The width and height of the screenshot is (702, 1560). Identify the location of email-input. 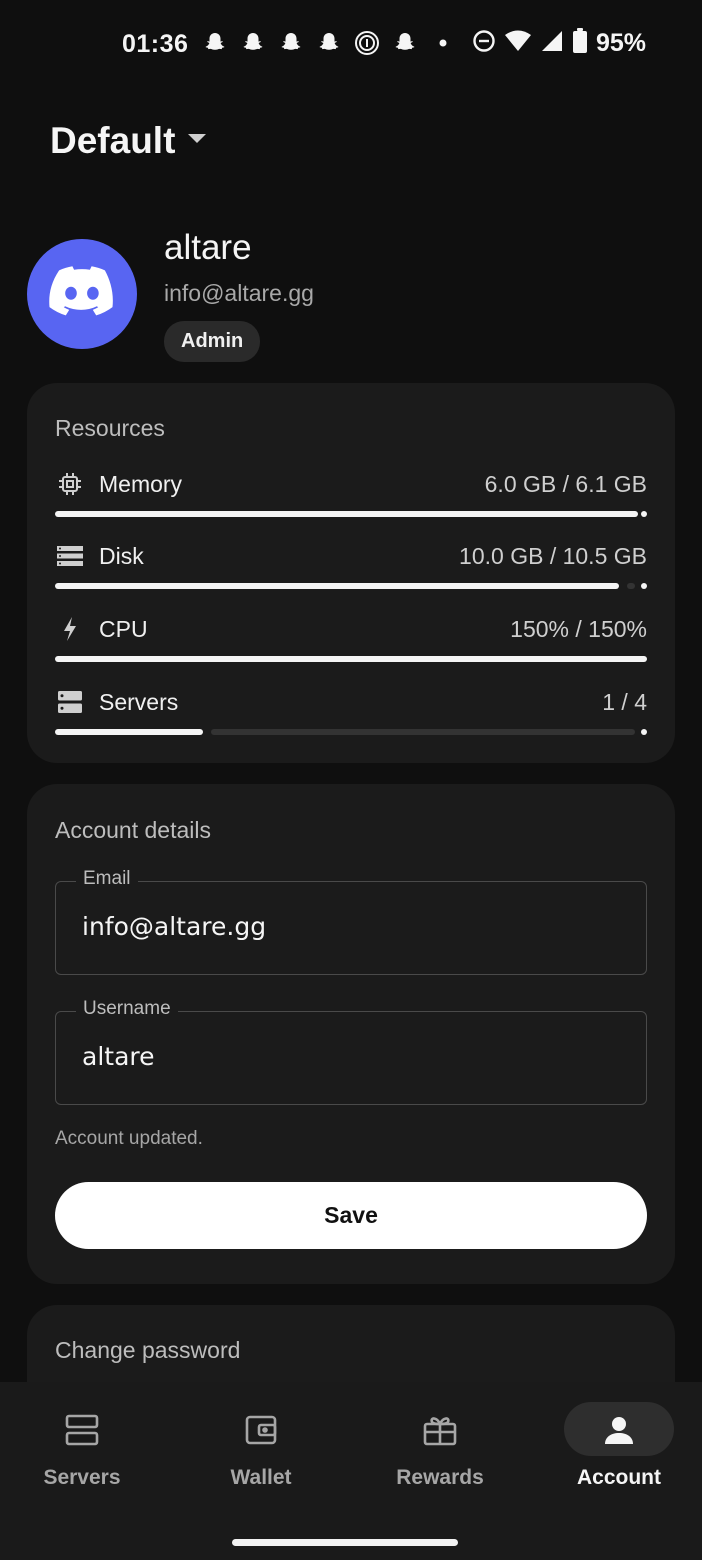
(352, 926).